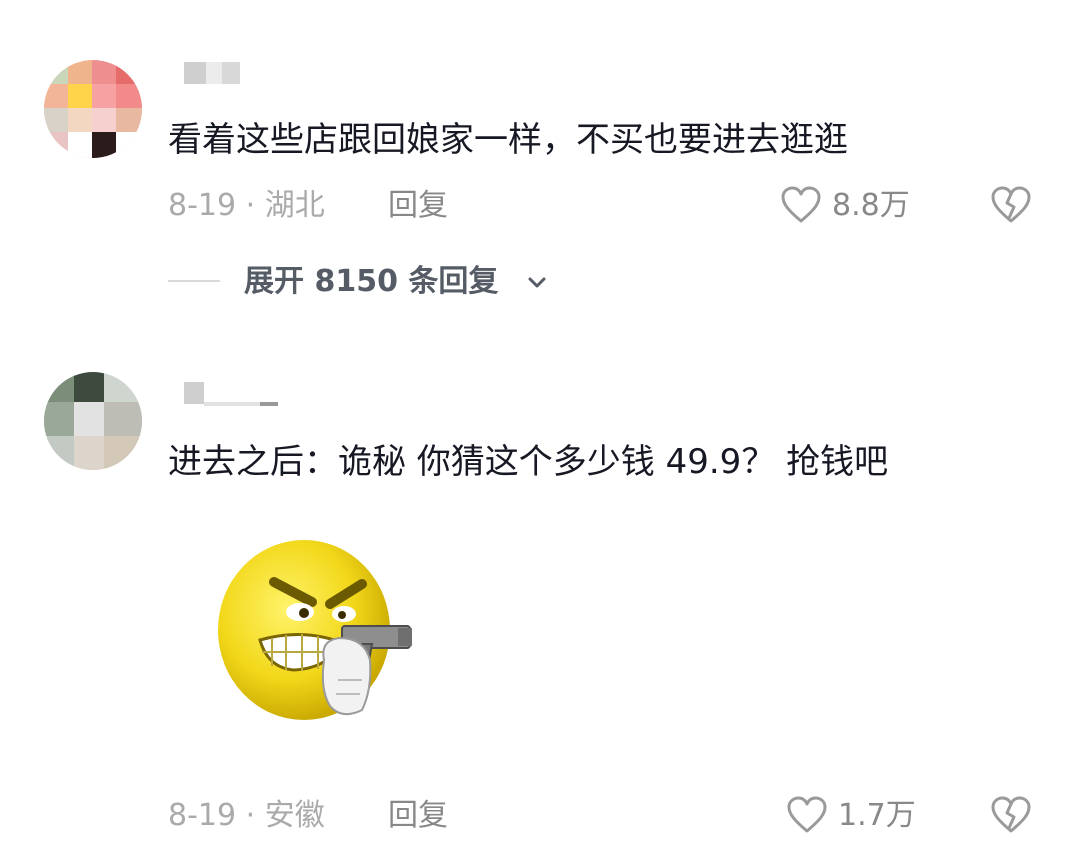 This screenshot has height=862, width=1080. I want to click on chevron-down-icon, so click(537, 282).